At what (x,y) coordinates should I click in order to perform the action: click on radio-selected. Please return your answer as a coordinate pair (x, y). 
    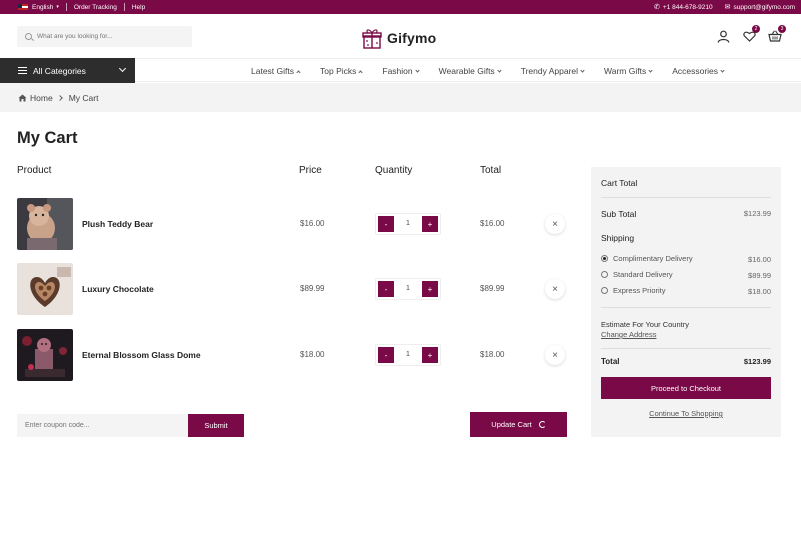
    Looking at the image, I should click on (604, 258).